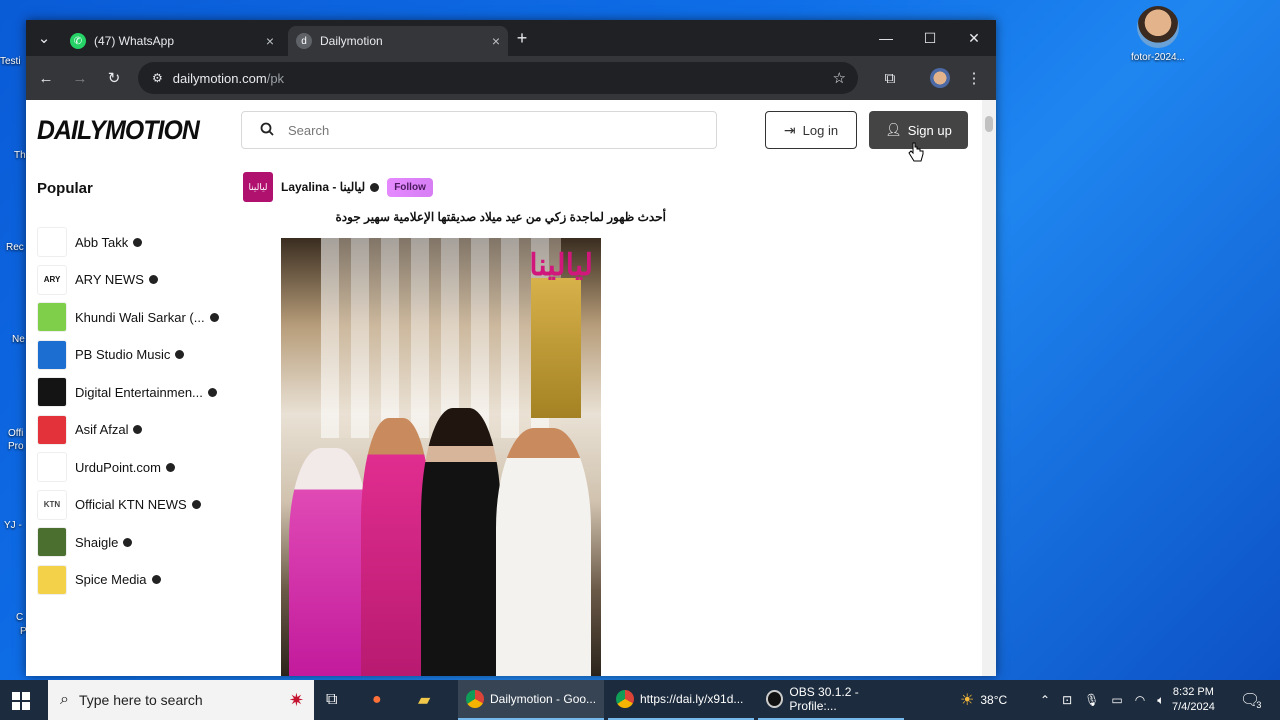 The height and width of the screenshot is (720, 1280). Describe the element at coordinates (1067, 700) in the screenshot. I see `usb-icon: ⊡` at that location.